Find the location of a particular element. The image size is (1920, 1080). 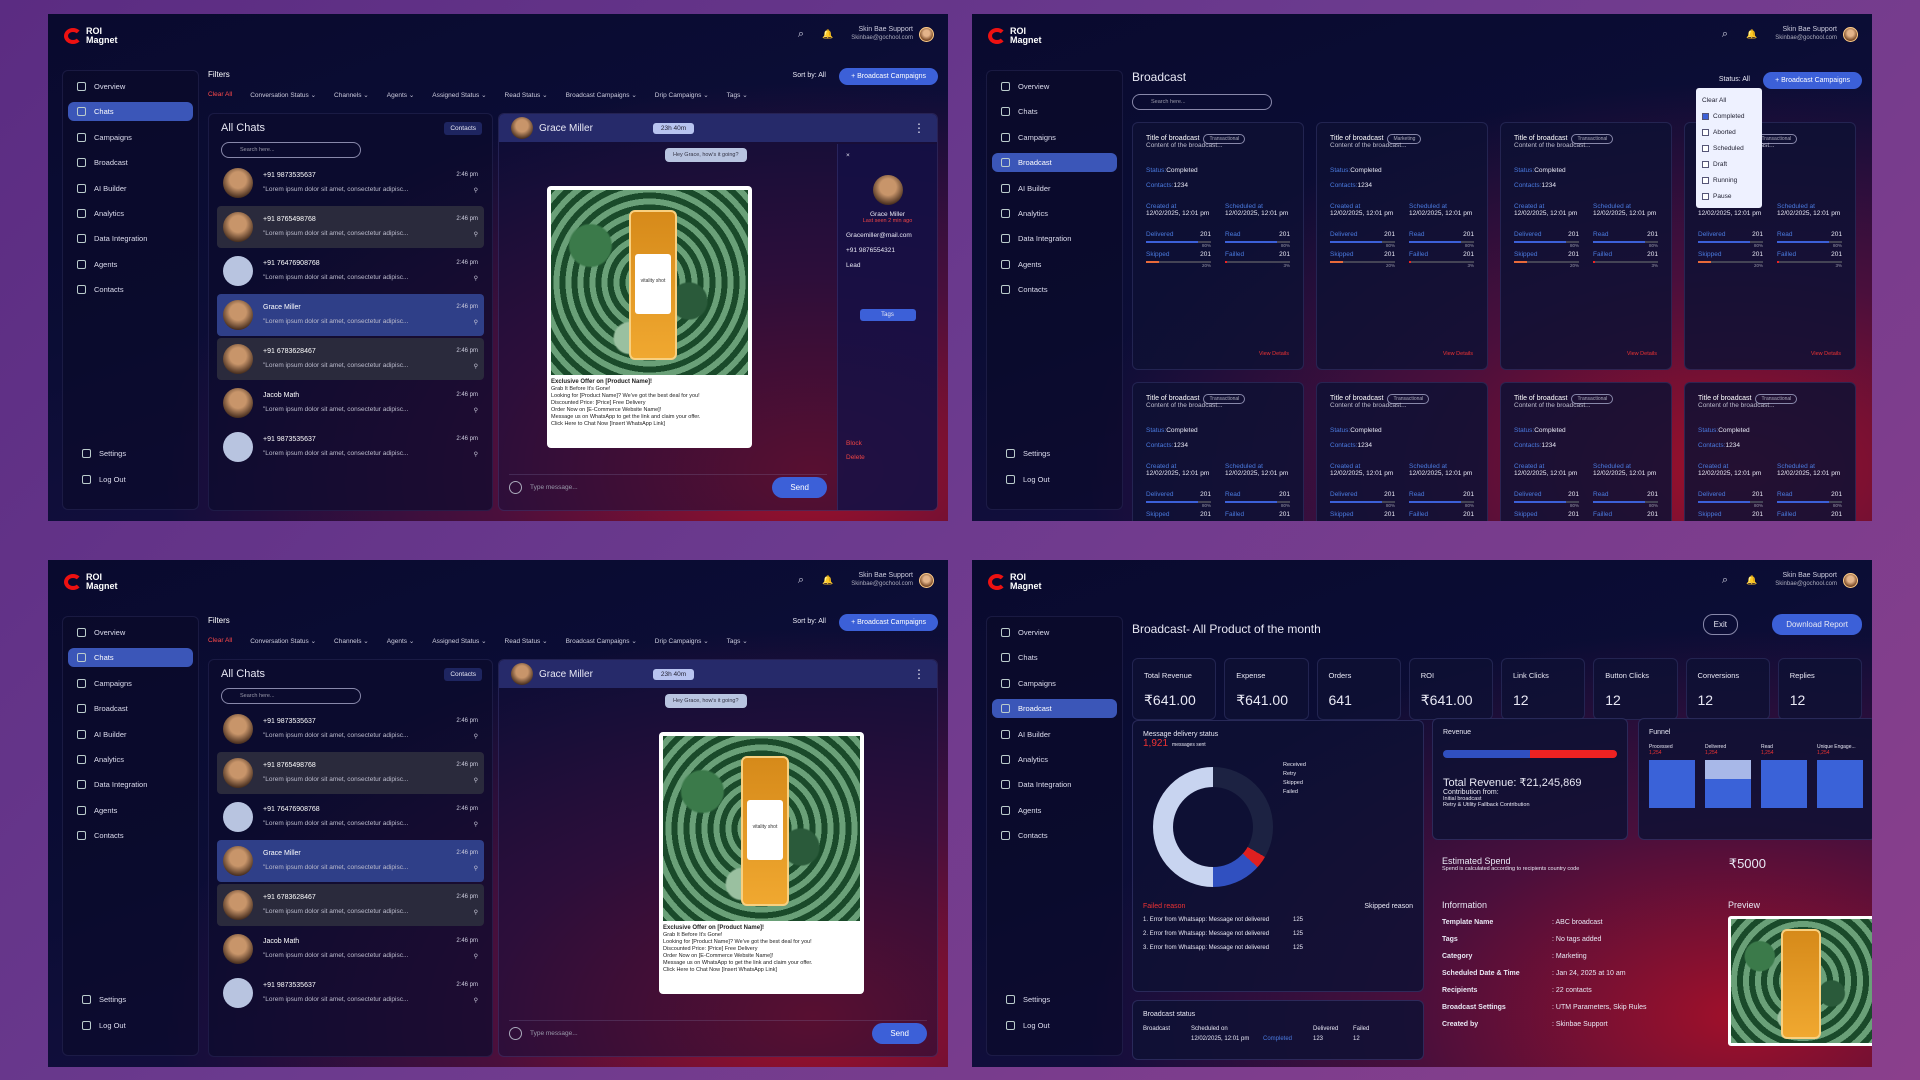

block-button: Block is located at coordinates (887, 444).